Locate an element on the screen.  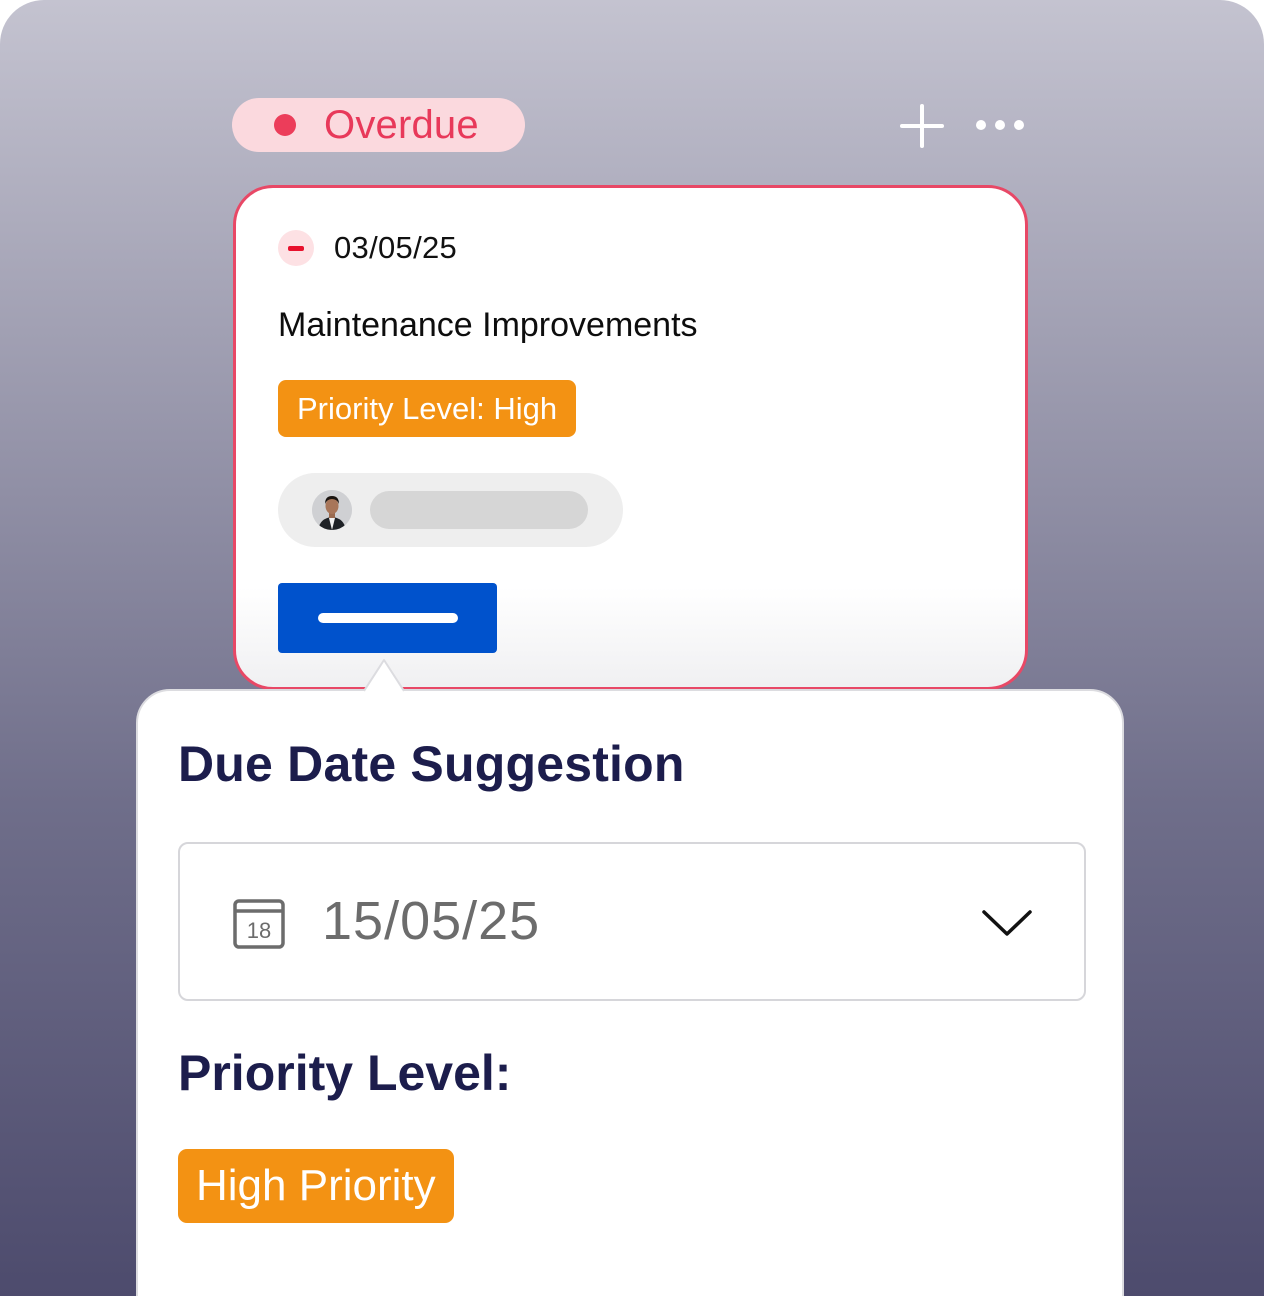
popover-pointer is located at coordinates (384, 675).